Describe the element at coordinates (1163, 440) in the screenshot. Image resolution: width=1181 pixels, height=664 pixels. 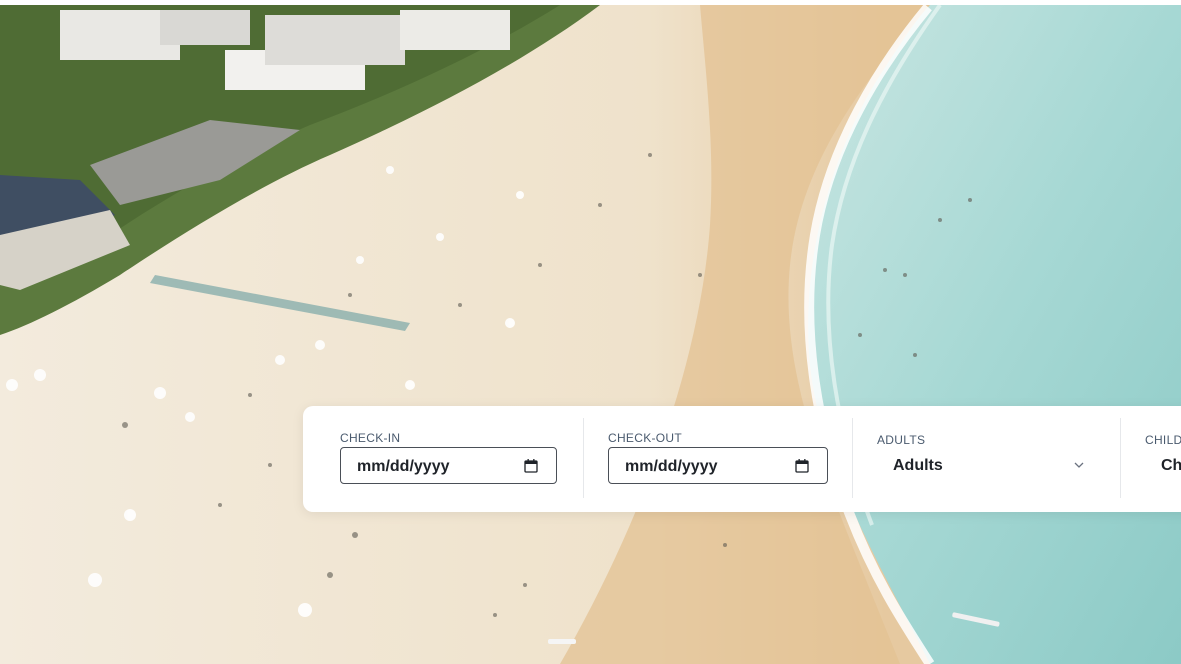
I see `children-label: CHILDREN` at that location.